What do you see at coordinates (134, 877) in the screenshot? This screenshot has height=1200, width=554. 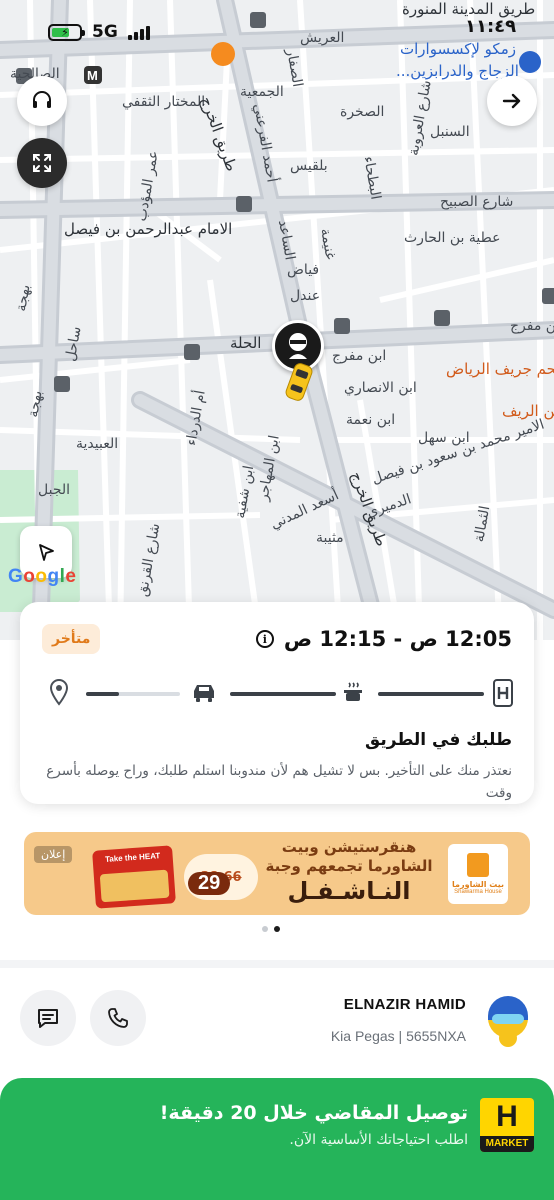 I see `meal-box-image: Take the HEAT` at bounding box center [134, 877].